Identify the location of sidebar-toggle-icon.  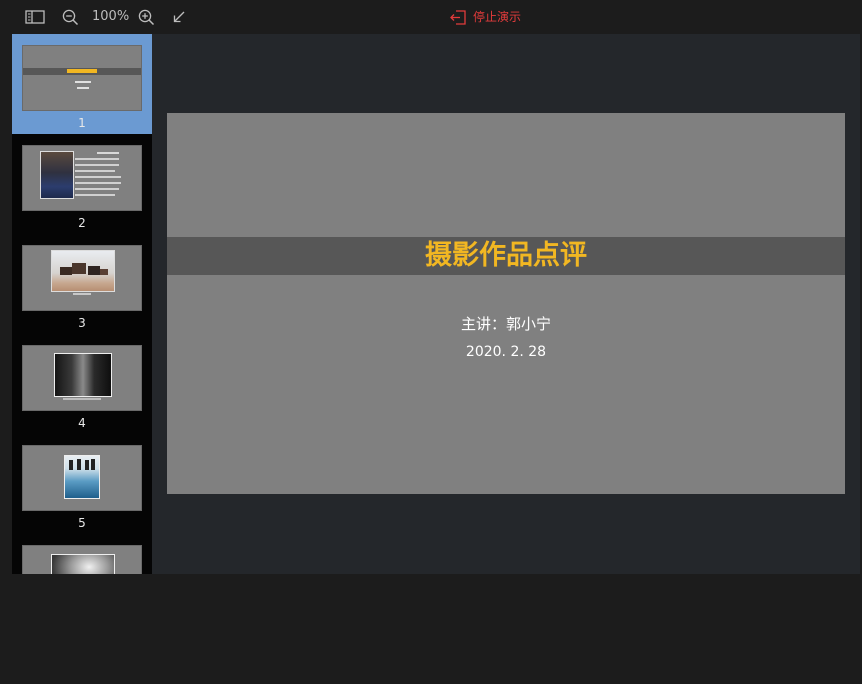
(35, 17).